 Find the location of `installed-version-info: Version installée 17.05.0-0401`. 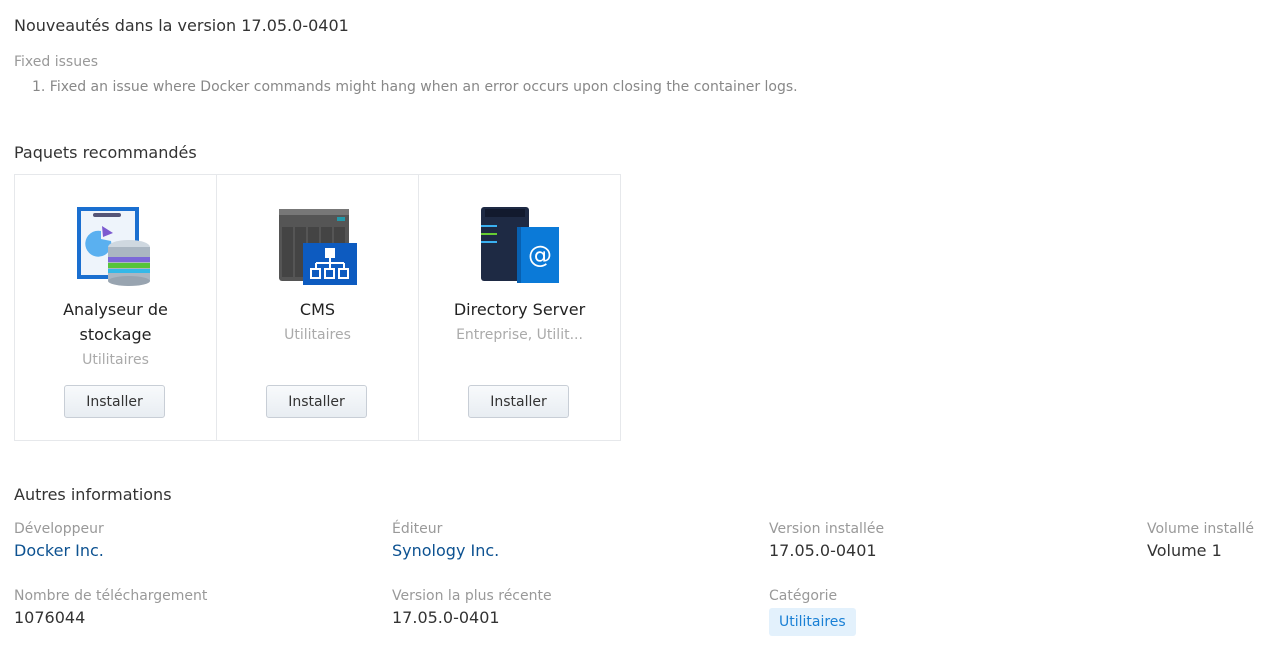

installed-version-info: Version installée 17.05.0-0401 is located at coordinates (826, 540).